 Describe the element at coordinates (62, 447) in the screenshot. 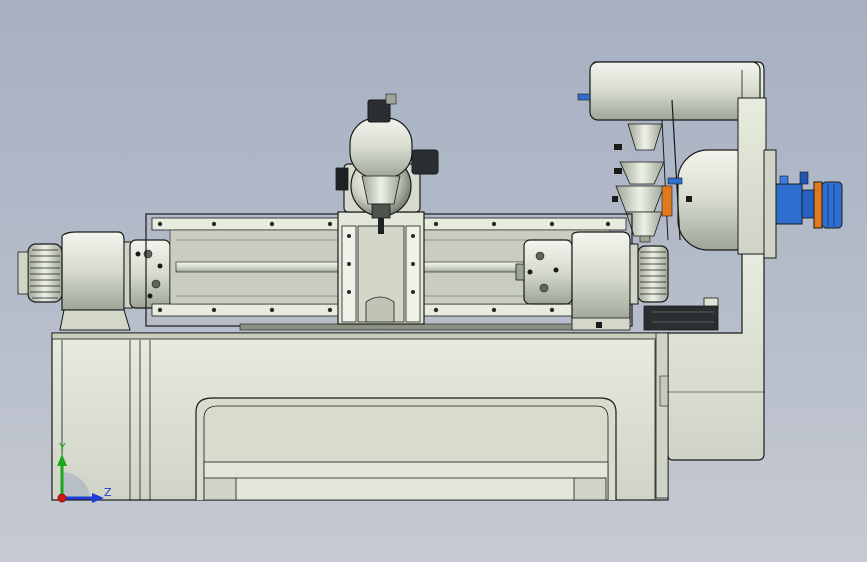

I see `y-axis-label: Y` at that location.